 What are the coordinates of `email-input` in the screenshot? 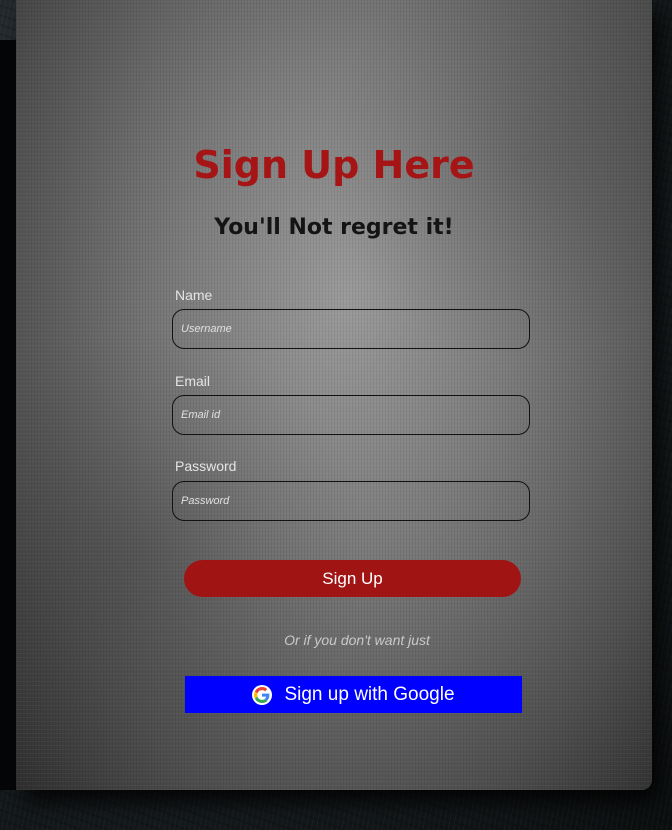 It's located at (351, 415).